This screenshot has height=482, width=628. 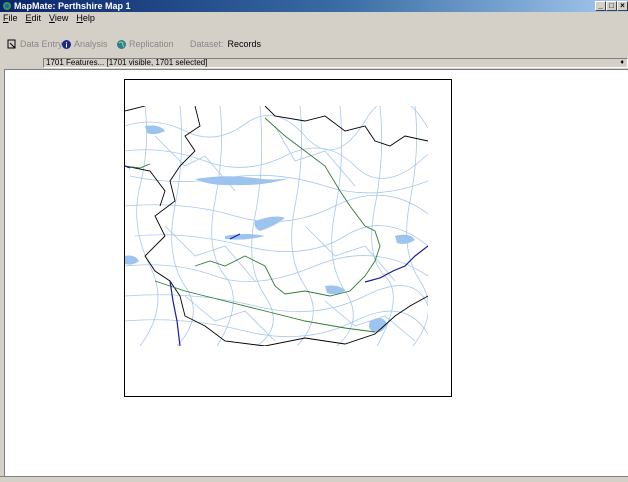 I want to click on menu-edit: Edit, so click(x=34, y=18).